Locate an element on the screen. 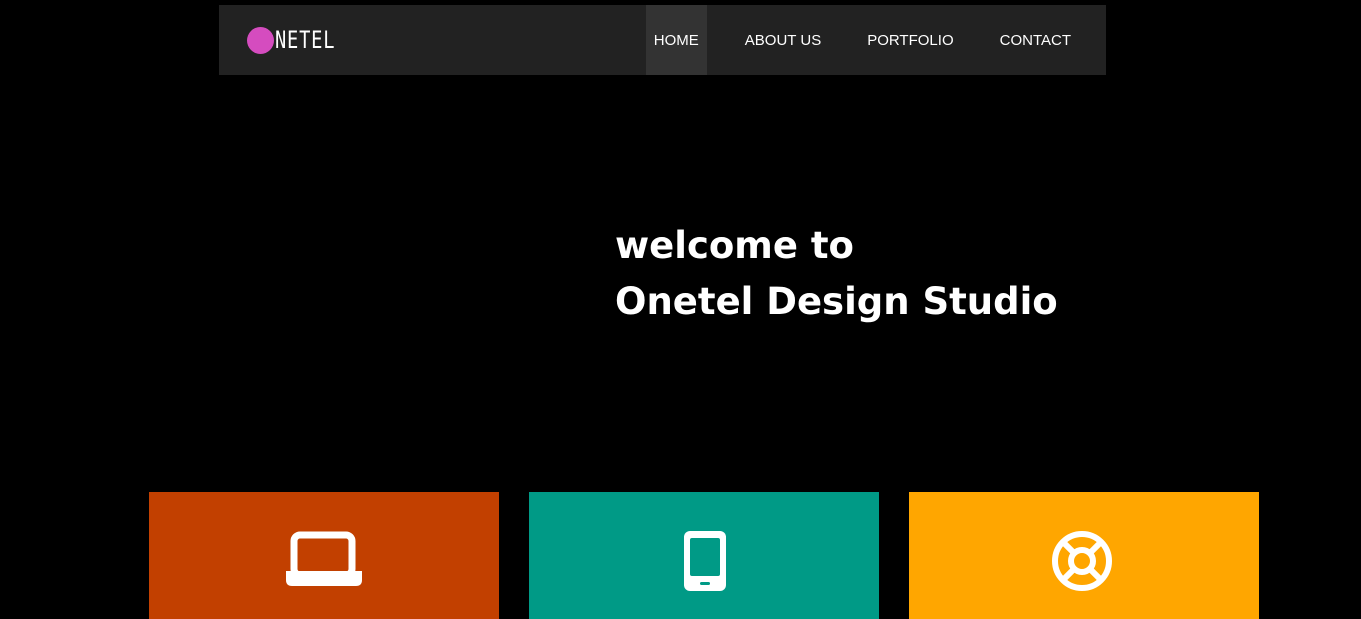  nav-item-about-us: ABOUT US is located at coordinates (783, 40).